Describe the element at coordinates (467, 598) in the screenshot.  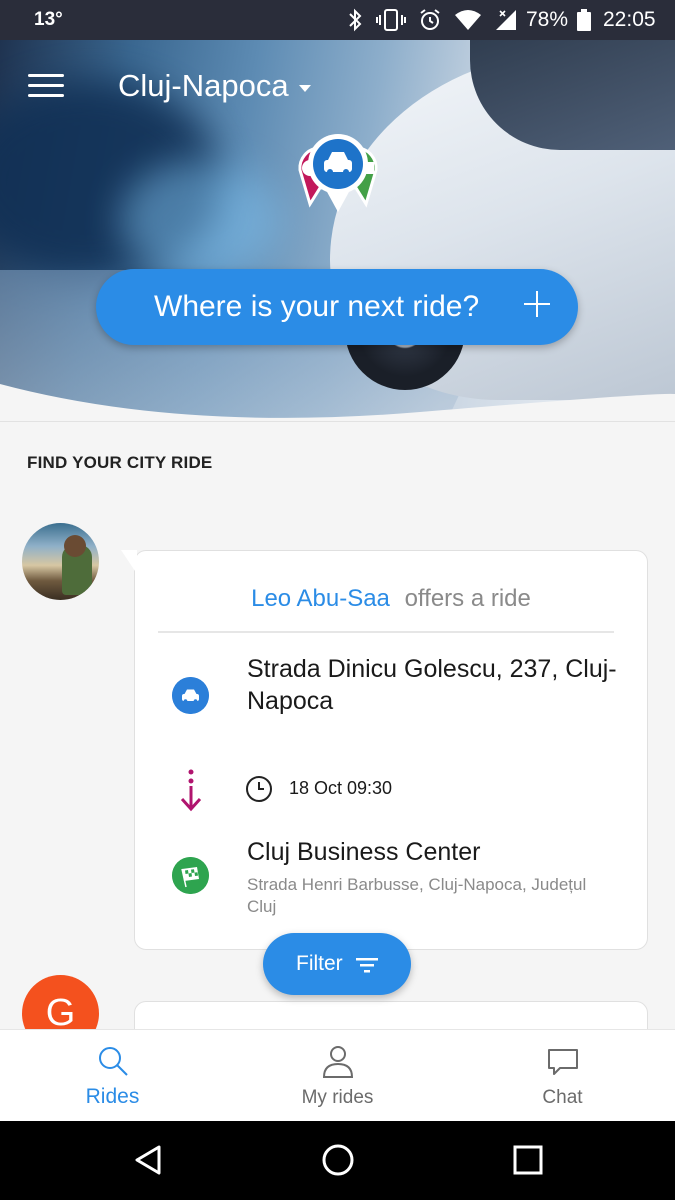
I see `ride-action: offers a ride` at that location.